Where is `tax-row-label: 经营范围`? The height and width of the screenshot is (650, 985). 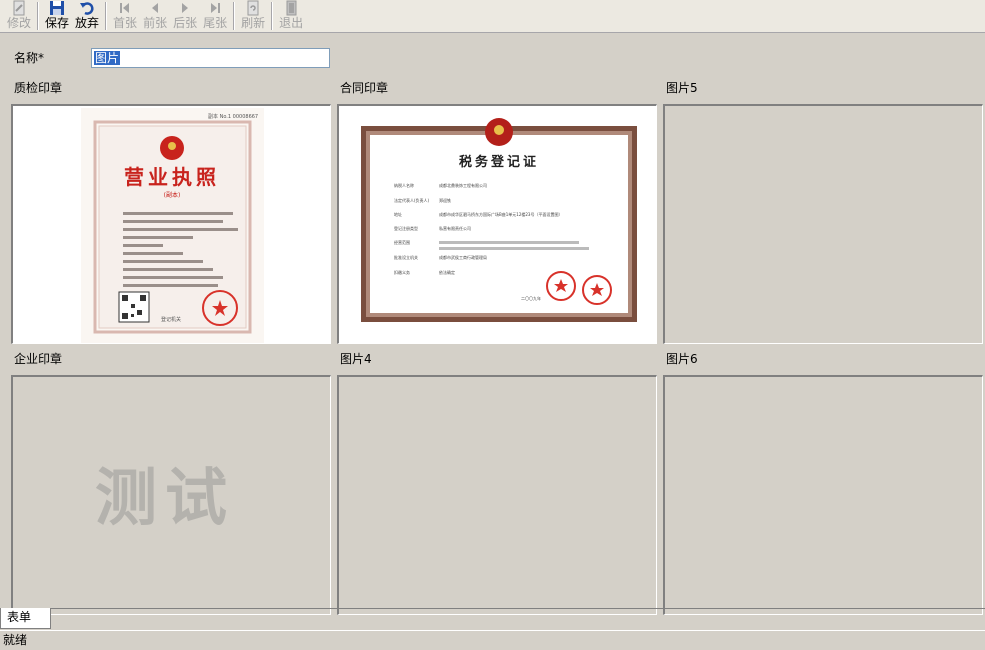 tax-row-label: 经营范围 is located at coordinates (402, 242).